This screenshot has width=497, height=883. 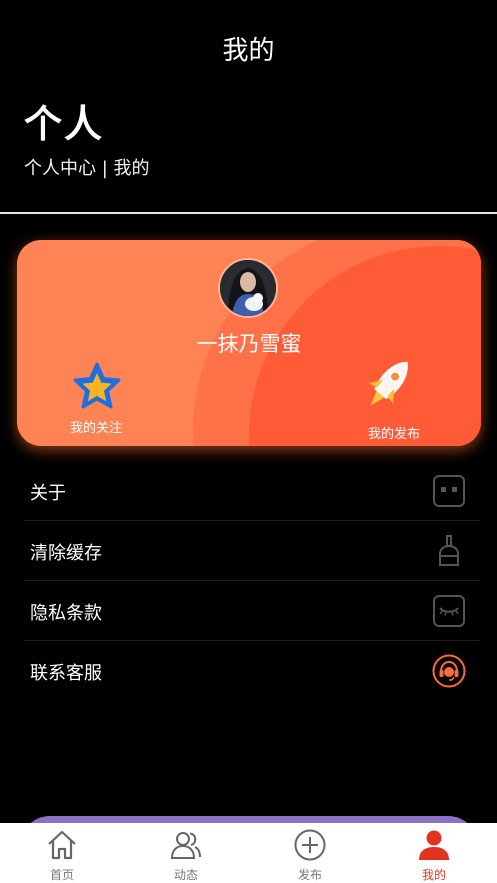 I want to click on tab-mine: 我的, so click(x=434, y=853).